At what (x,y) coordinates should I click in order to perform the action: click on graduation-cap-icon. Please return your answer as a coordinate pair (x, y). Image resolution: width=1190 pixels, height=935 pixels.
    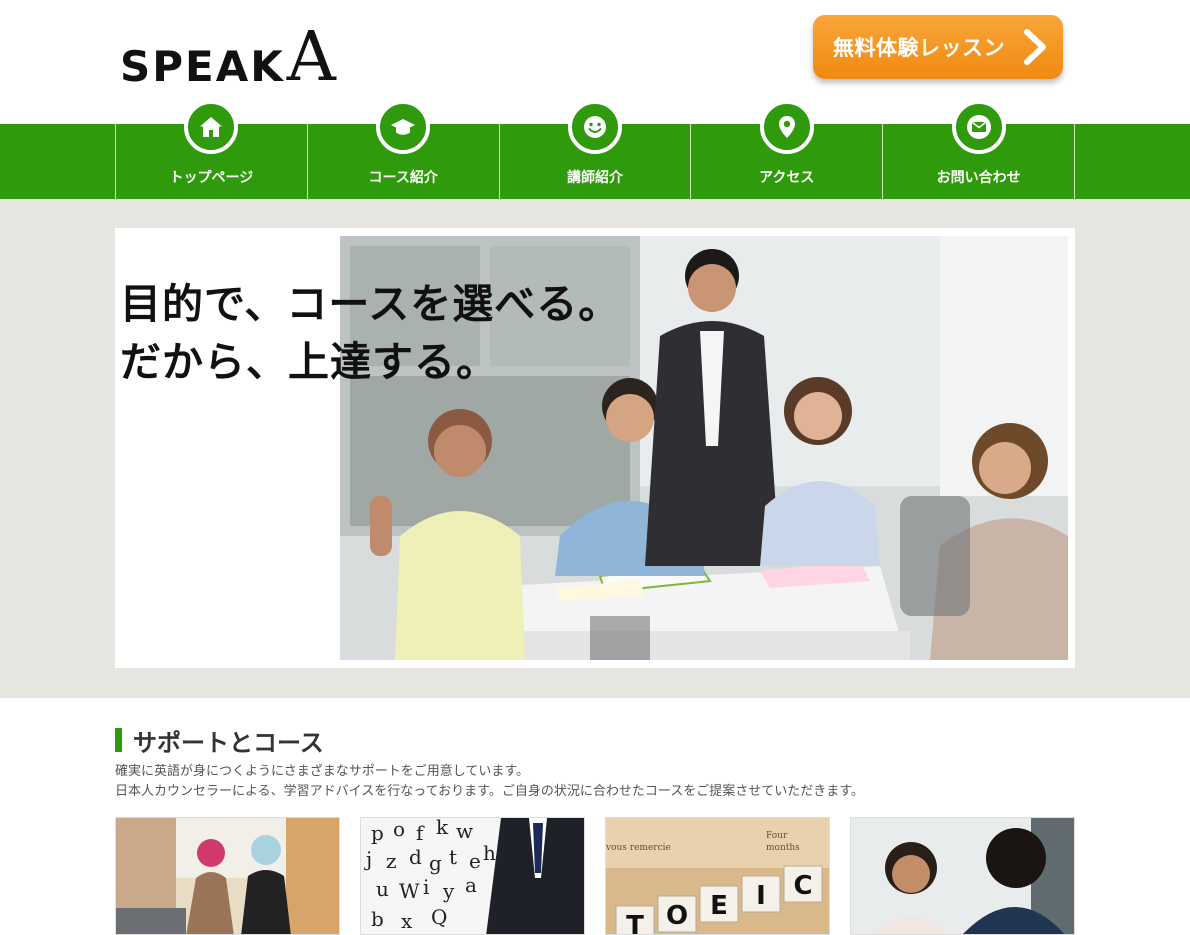
    Looking at the image, I should click on (403, 127).